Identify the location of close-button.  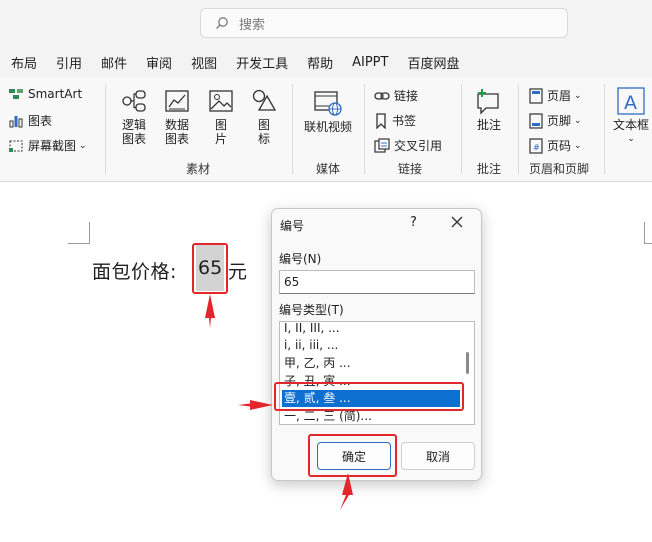
(457, 223).